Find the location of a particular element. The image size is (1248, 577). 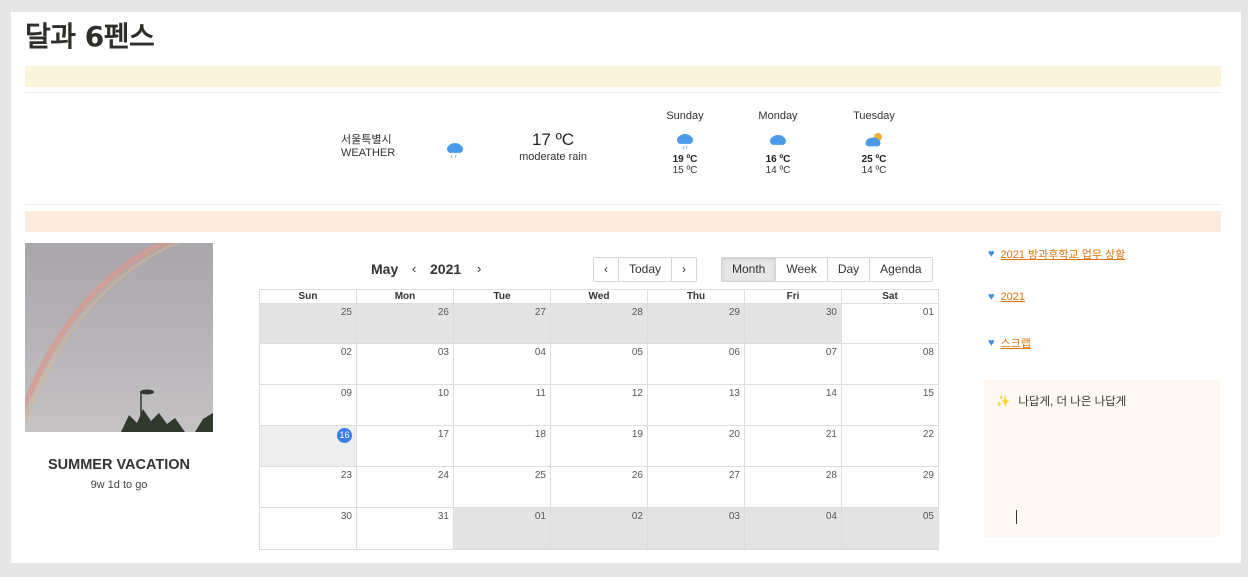

countdown-title: SUMMER VACATION is located at coordinates (119, 465).